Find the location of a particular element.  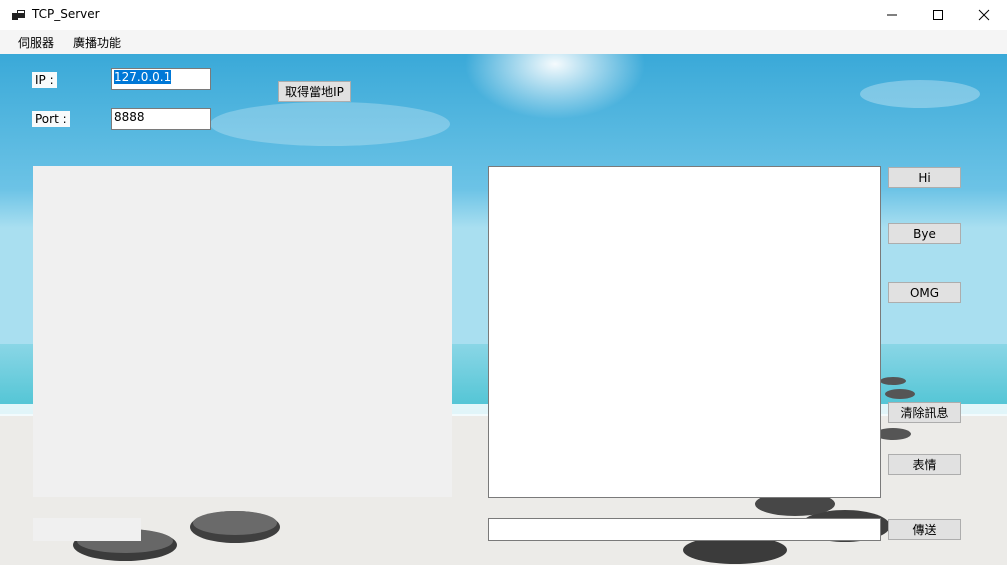

status-box is located at coordinates (87, 529).